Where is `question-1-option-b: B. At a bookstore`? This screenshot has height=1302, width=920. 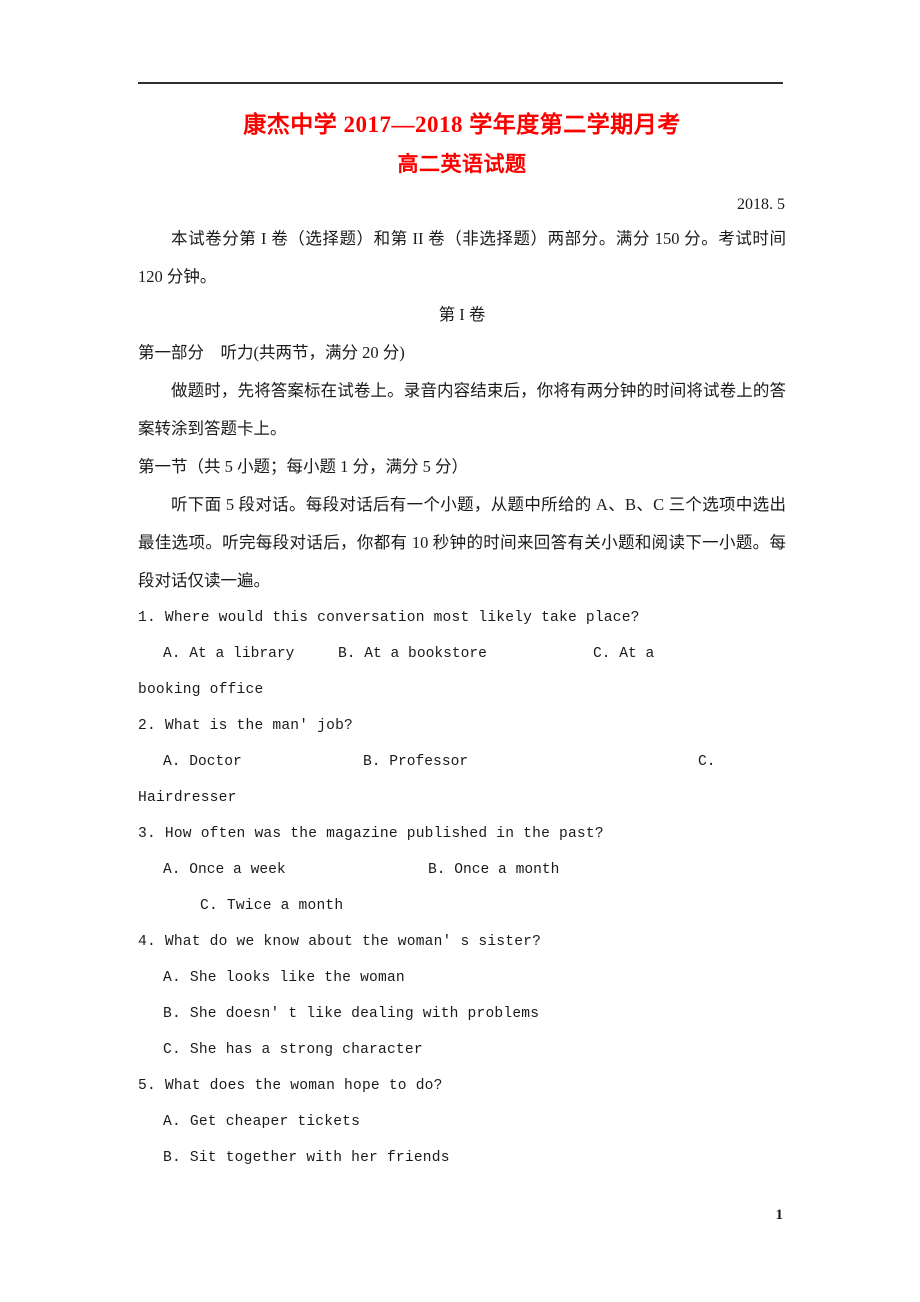
question-1-option-b: B. At a bookstore is located at coordinates (412, 654).